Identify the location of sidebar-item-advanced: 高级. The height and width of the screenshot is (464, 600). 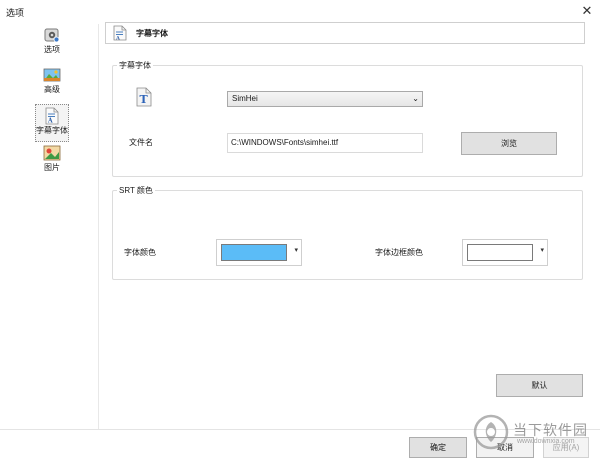
(52, 85).